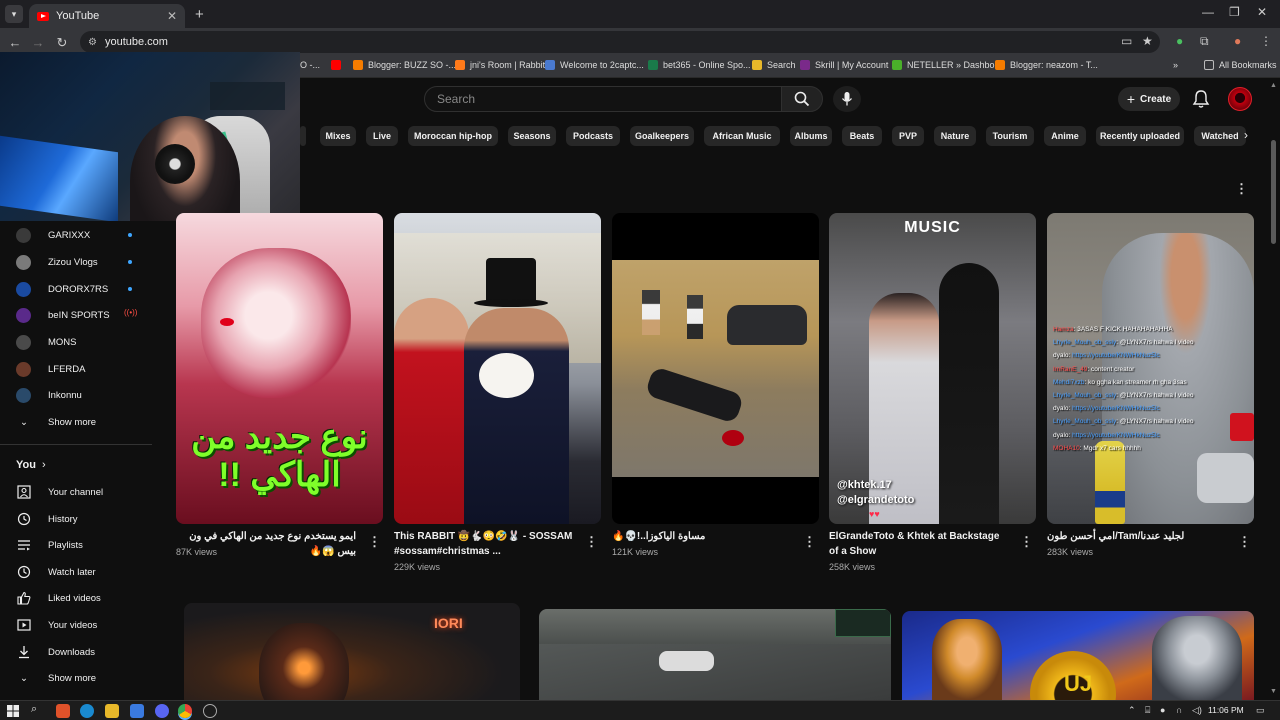 The height and width of the screenshot is (720, 1280). What do you see at coordinates (1162, 710) in the screenshot?
I see `mic-tray-icon: ●` at bounding box center [1162, 710].